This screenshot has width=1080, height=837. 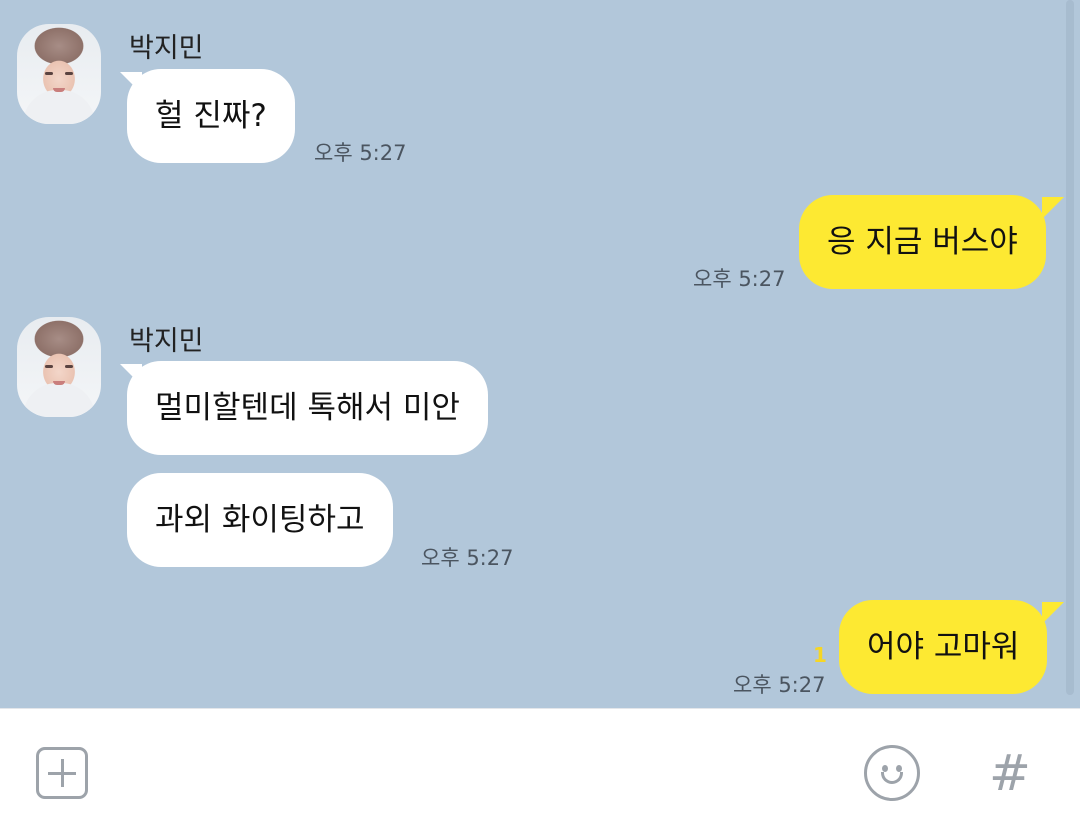 What do you see at coordinates (62, 773) in the screenshot?
I see `plus-square-icon` at bounding box center [62, 773].